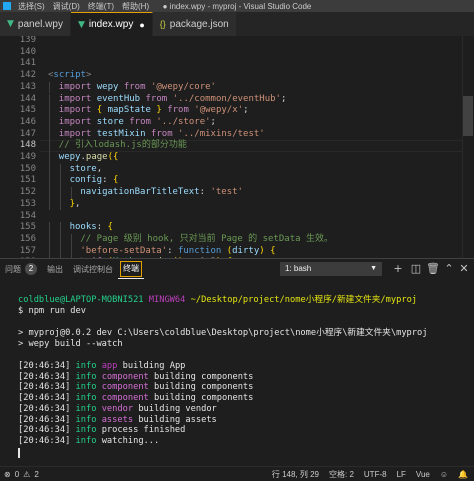 Image resolution: width=474 pixels, height=481 pixels. I want to click on log-message: building components, so click(204, 398).